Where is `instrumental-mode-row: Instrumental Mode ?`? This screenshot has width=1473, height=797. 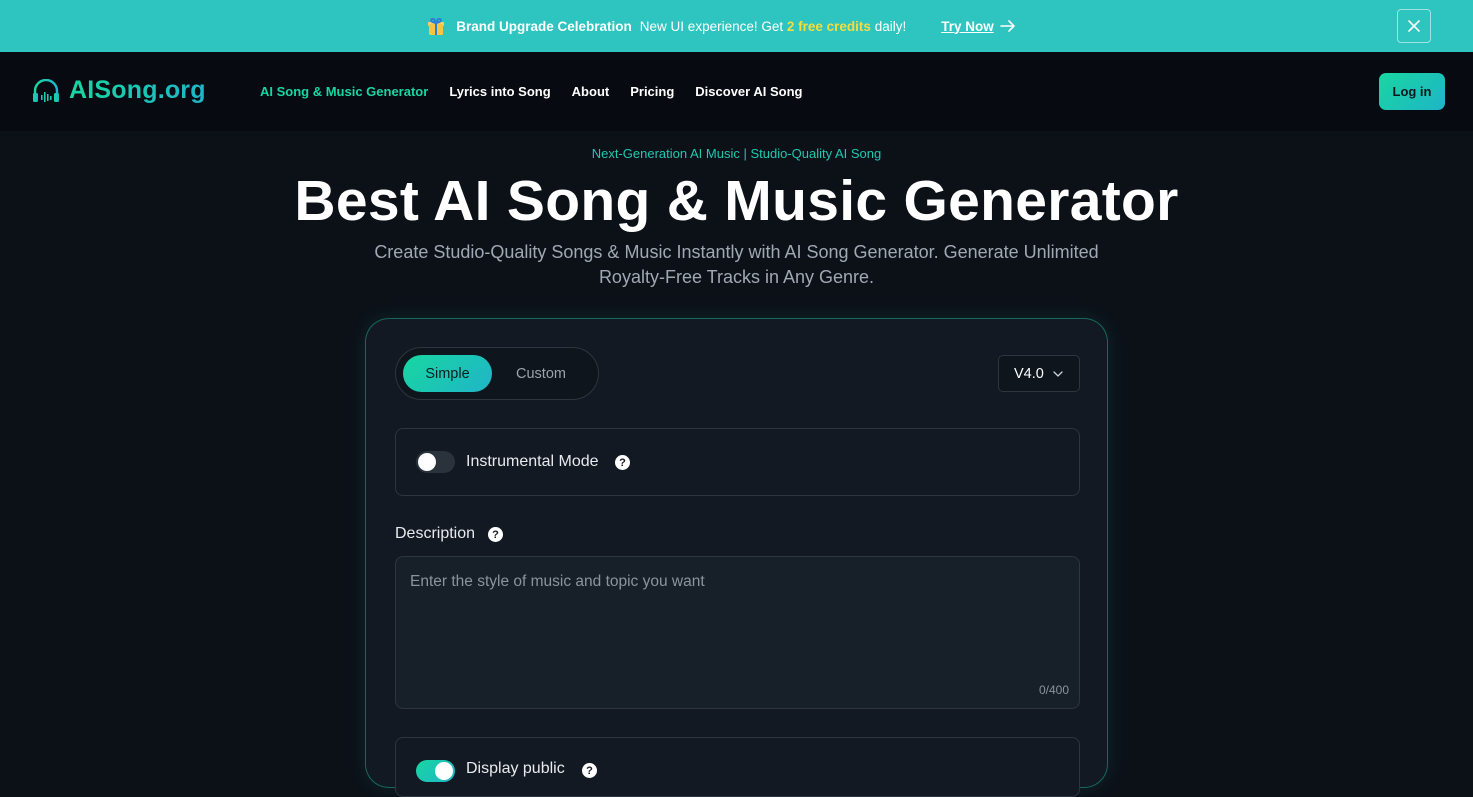 instrumental-mode-row: Instrumental Mode ? is located at coordinates (737, 462).